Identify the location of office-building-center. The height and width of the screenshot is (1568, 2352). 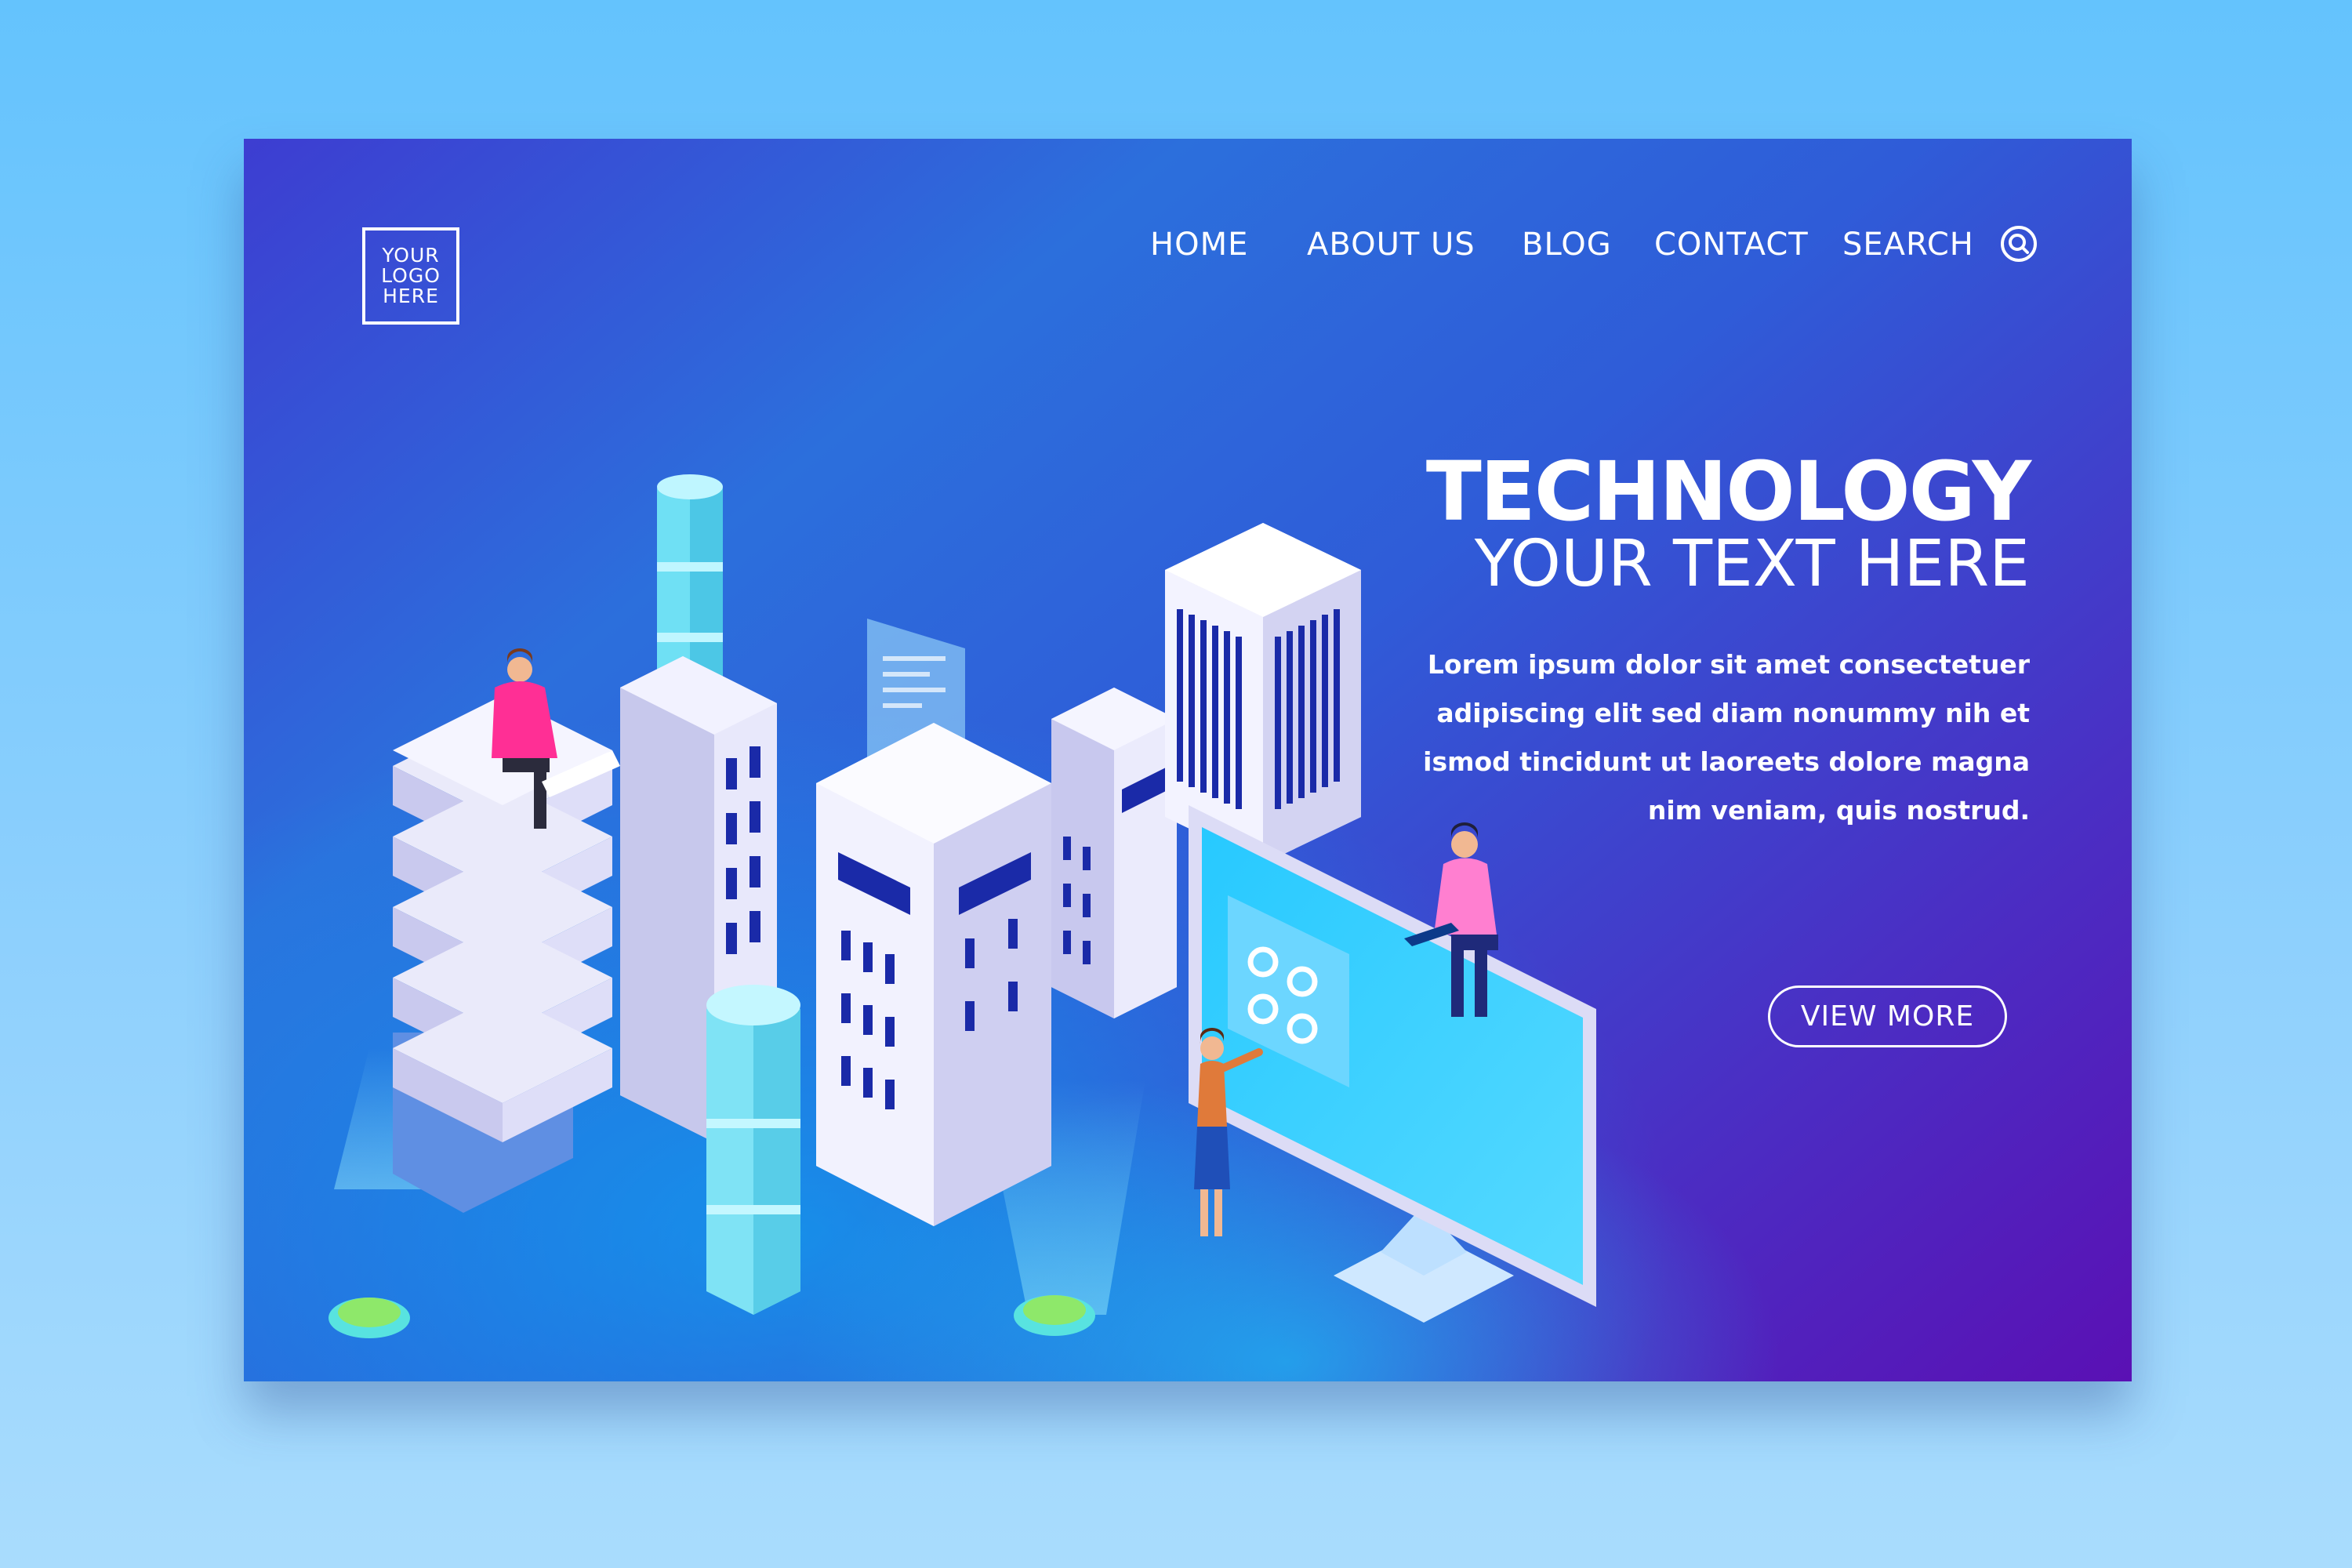
(933, 975).